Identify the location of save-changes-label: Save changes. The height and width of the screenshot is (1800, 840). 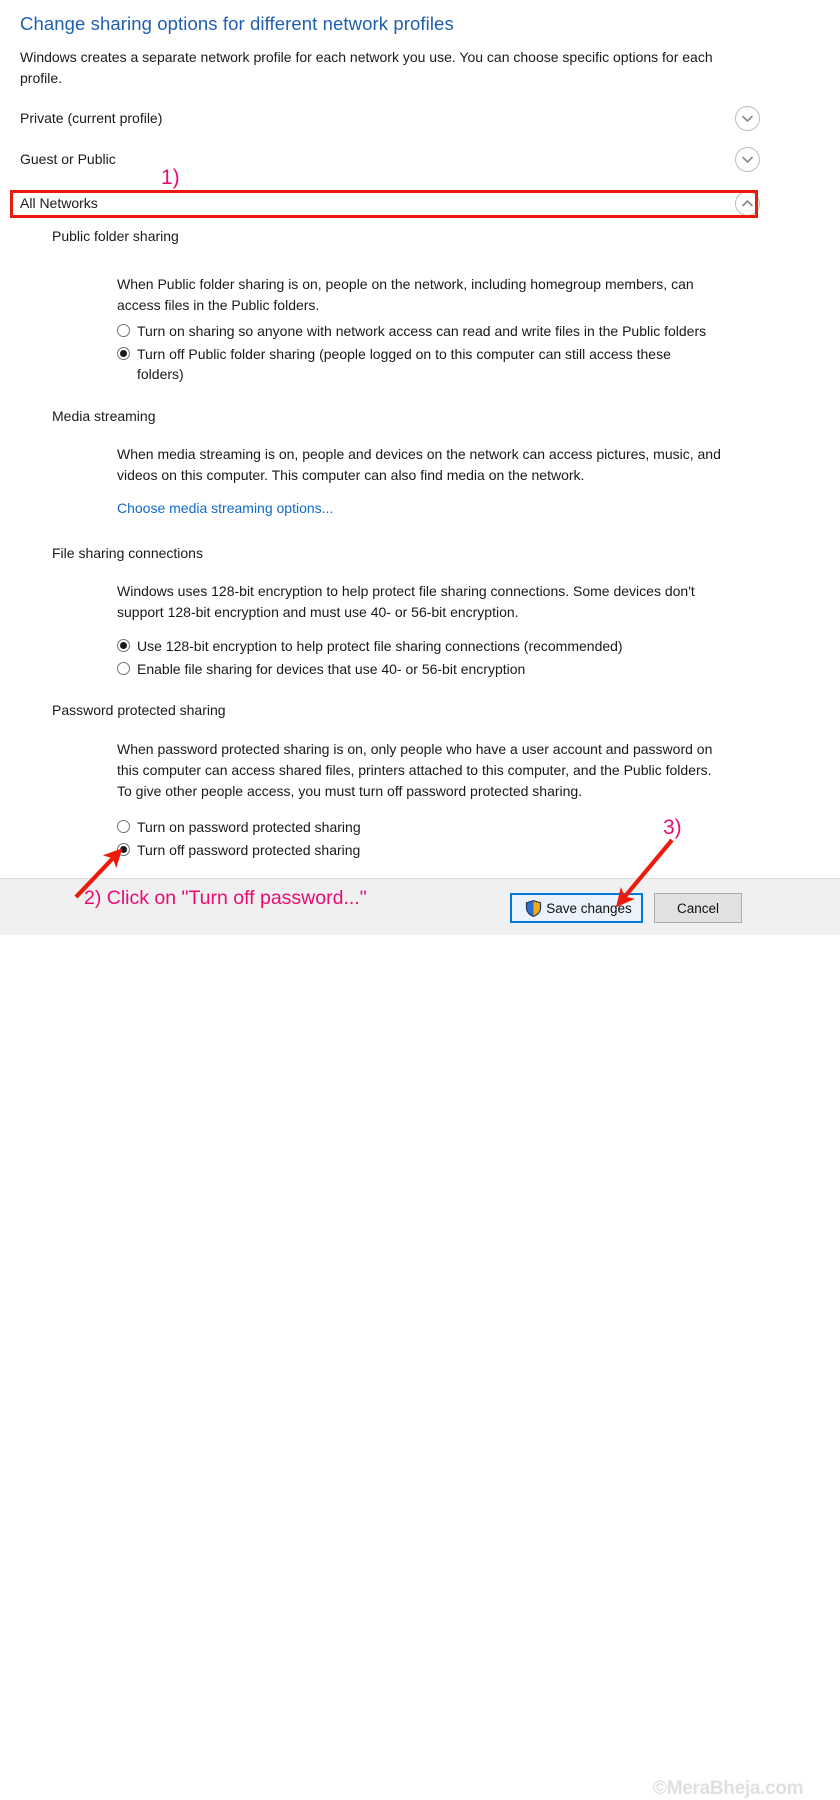
(589, 908).